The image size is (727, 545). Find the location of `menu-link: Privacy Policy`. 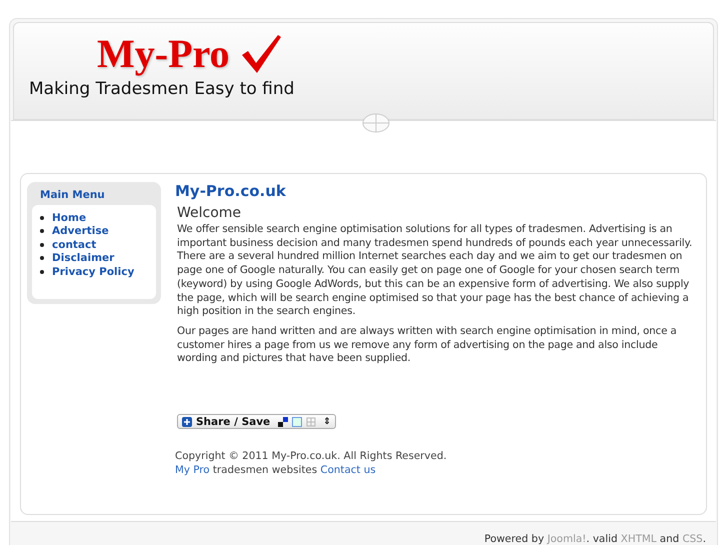

menu-link: Privacy Policy is located at coordinates (93, 272).